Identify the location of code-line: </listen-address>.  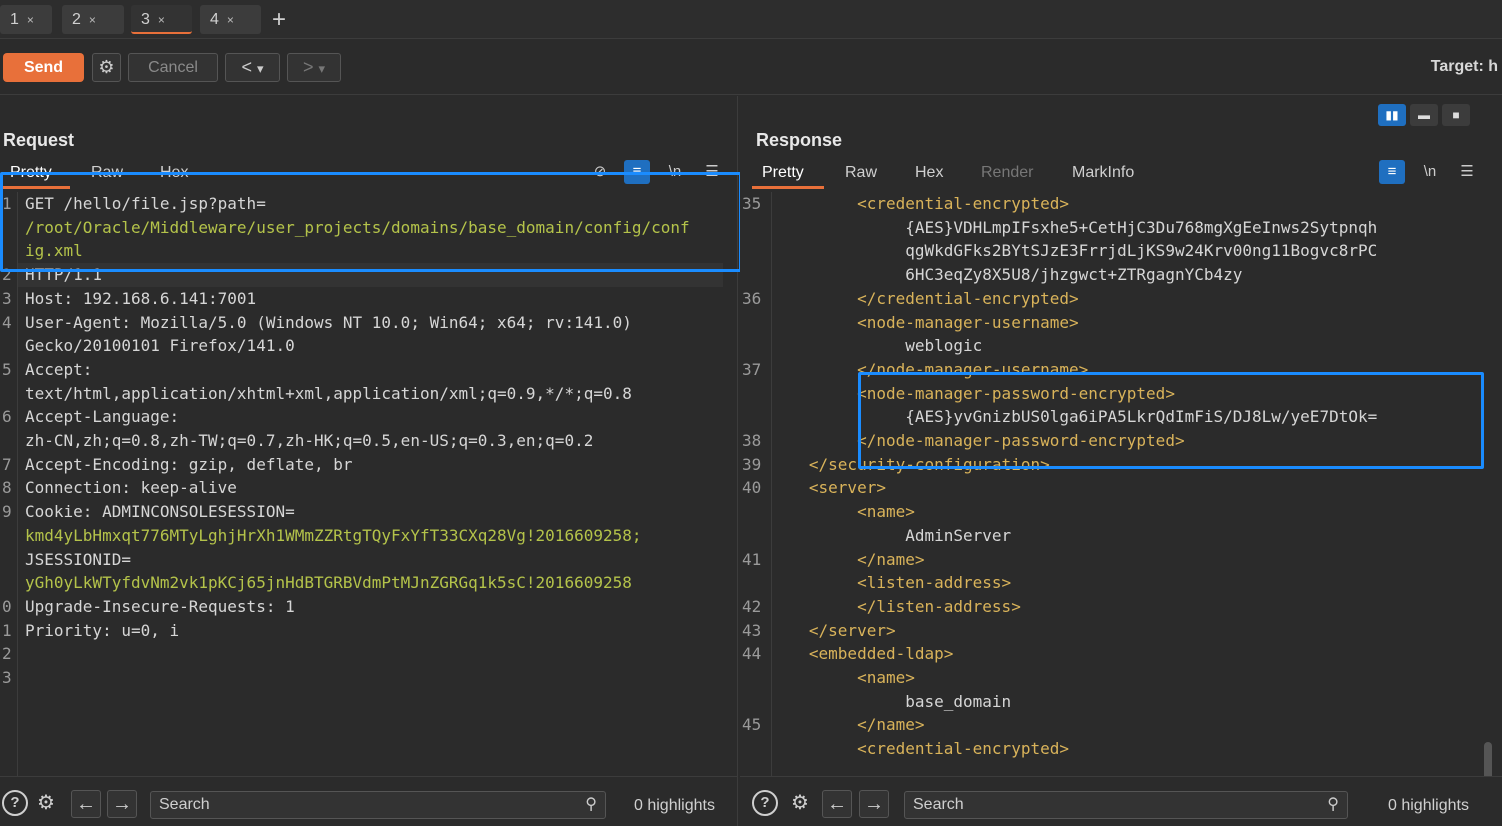
(900, 607).